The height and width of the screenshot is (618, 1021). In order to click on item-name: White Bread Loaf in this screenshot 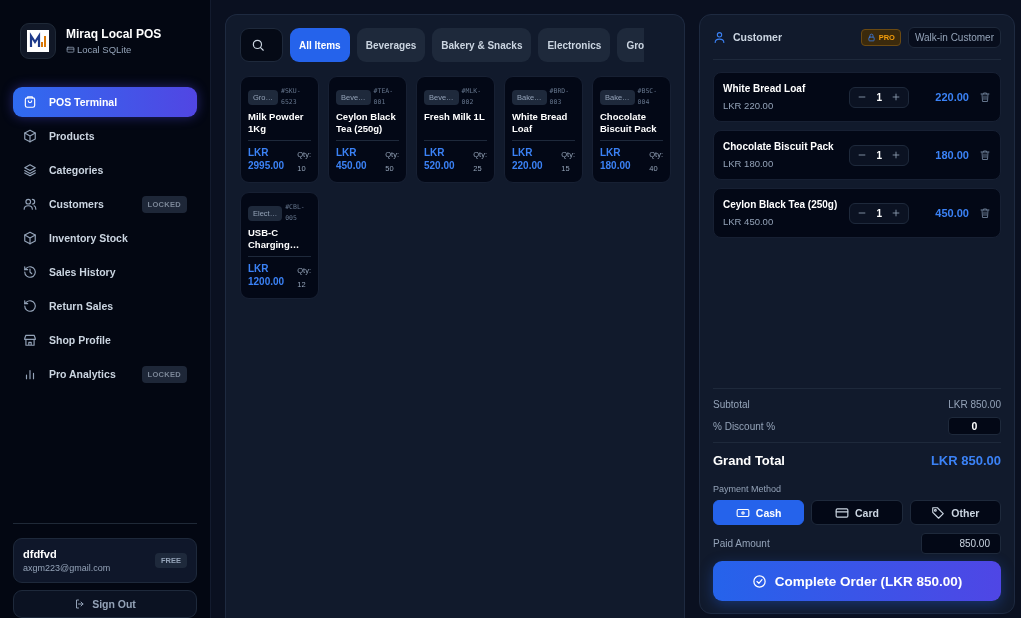, I will do `click(765, 88)`.